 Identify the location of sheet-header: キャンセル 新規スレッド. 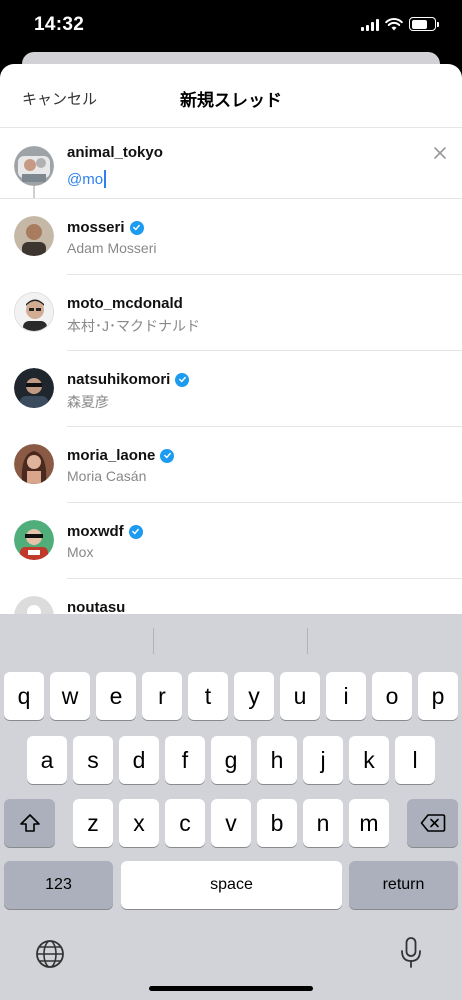
(231, 96).